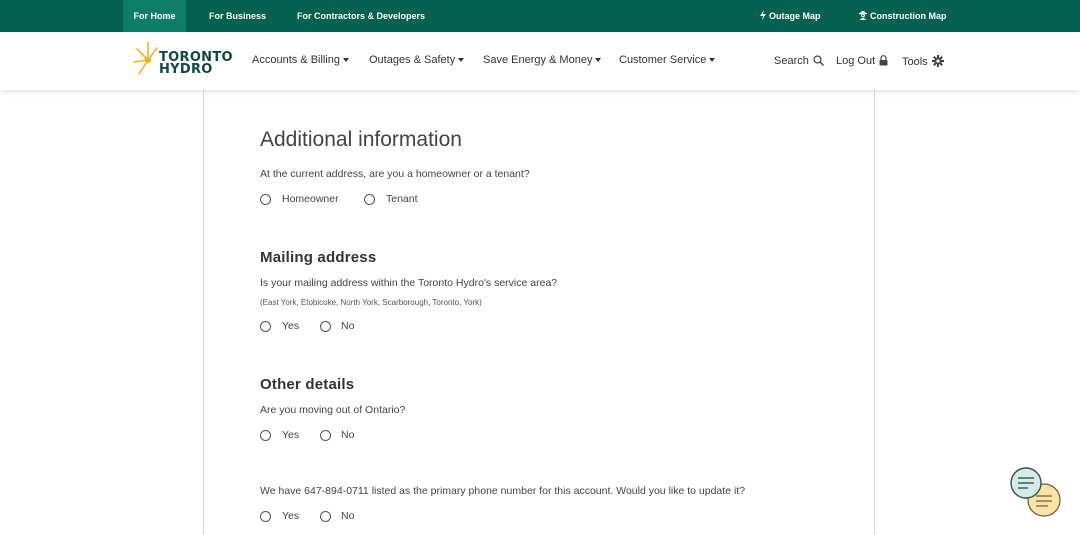 The height and width of the screenshot is (535, 1080). What do you see at coordinates (265, 516) in the screenshot?
I see `phone-yes-radio` at bounding box center [265, 516].